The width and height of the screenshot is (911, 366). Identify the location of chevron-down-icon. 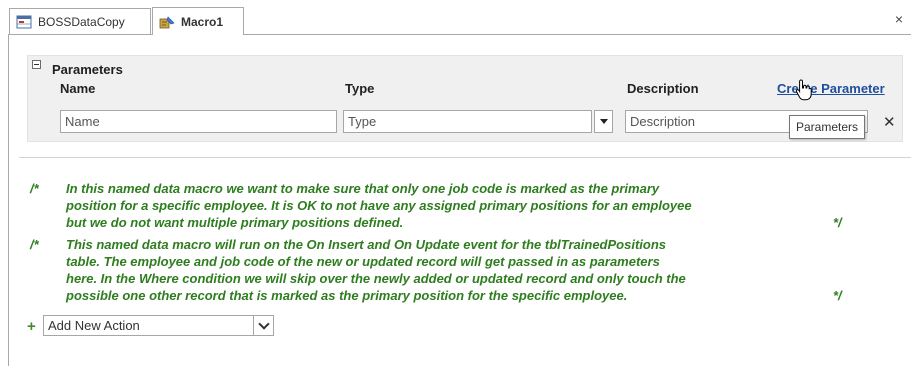
(263, 324).